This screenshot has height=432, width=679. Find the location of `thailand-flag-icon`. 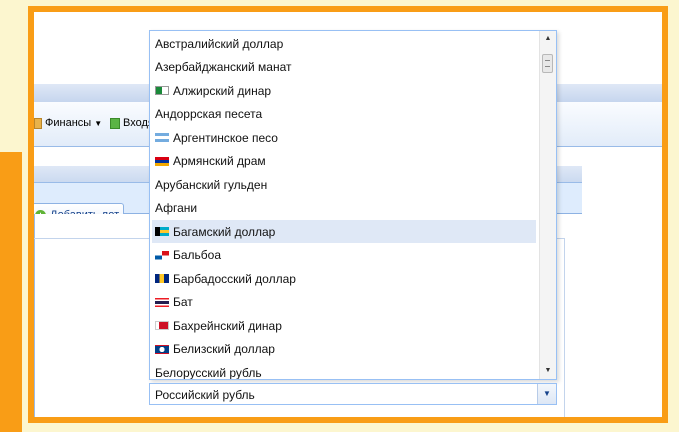

thailand-flag-icon is located at coordinates (162, 302).